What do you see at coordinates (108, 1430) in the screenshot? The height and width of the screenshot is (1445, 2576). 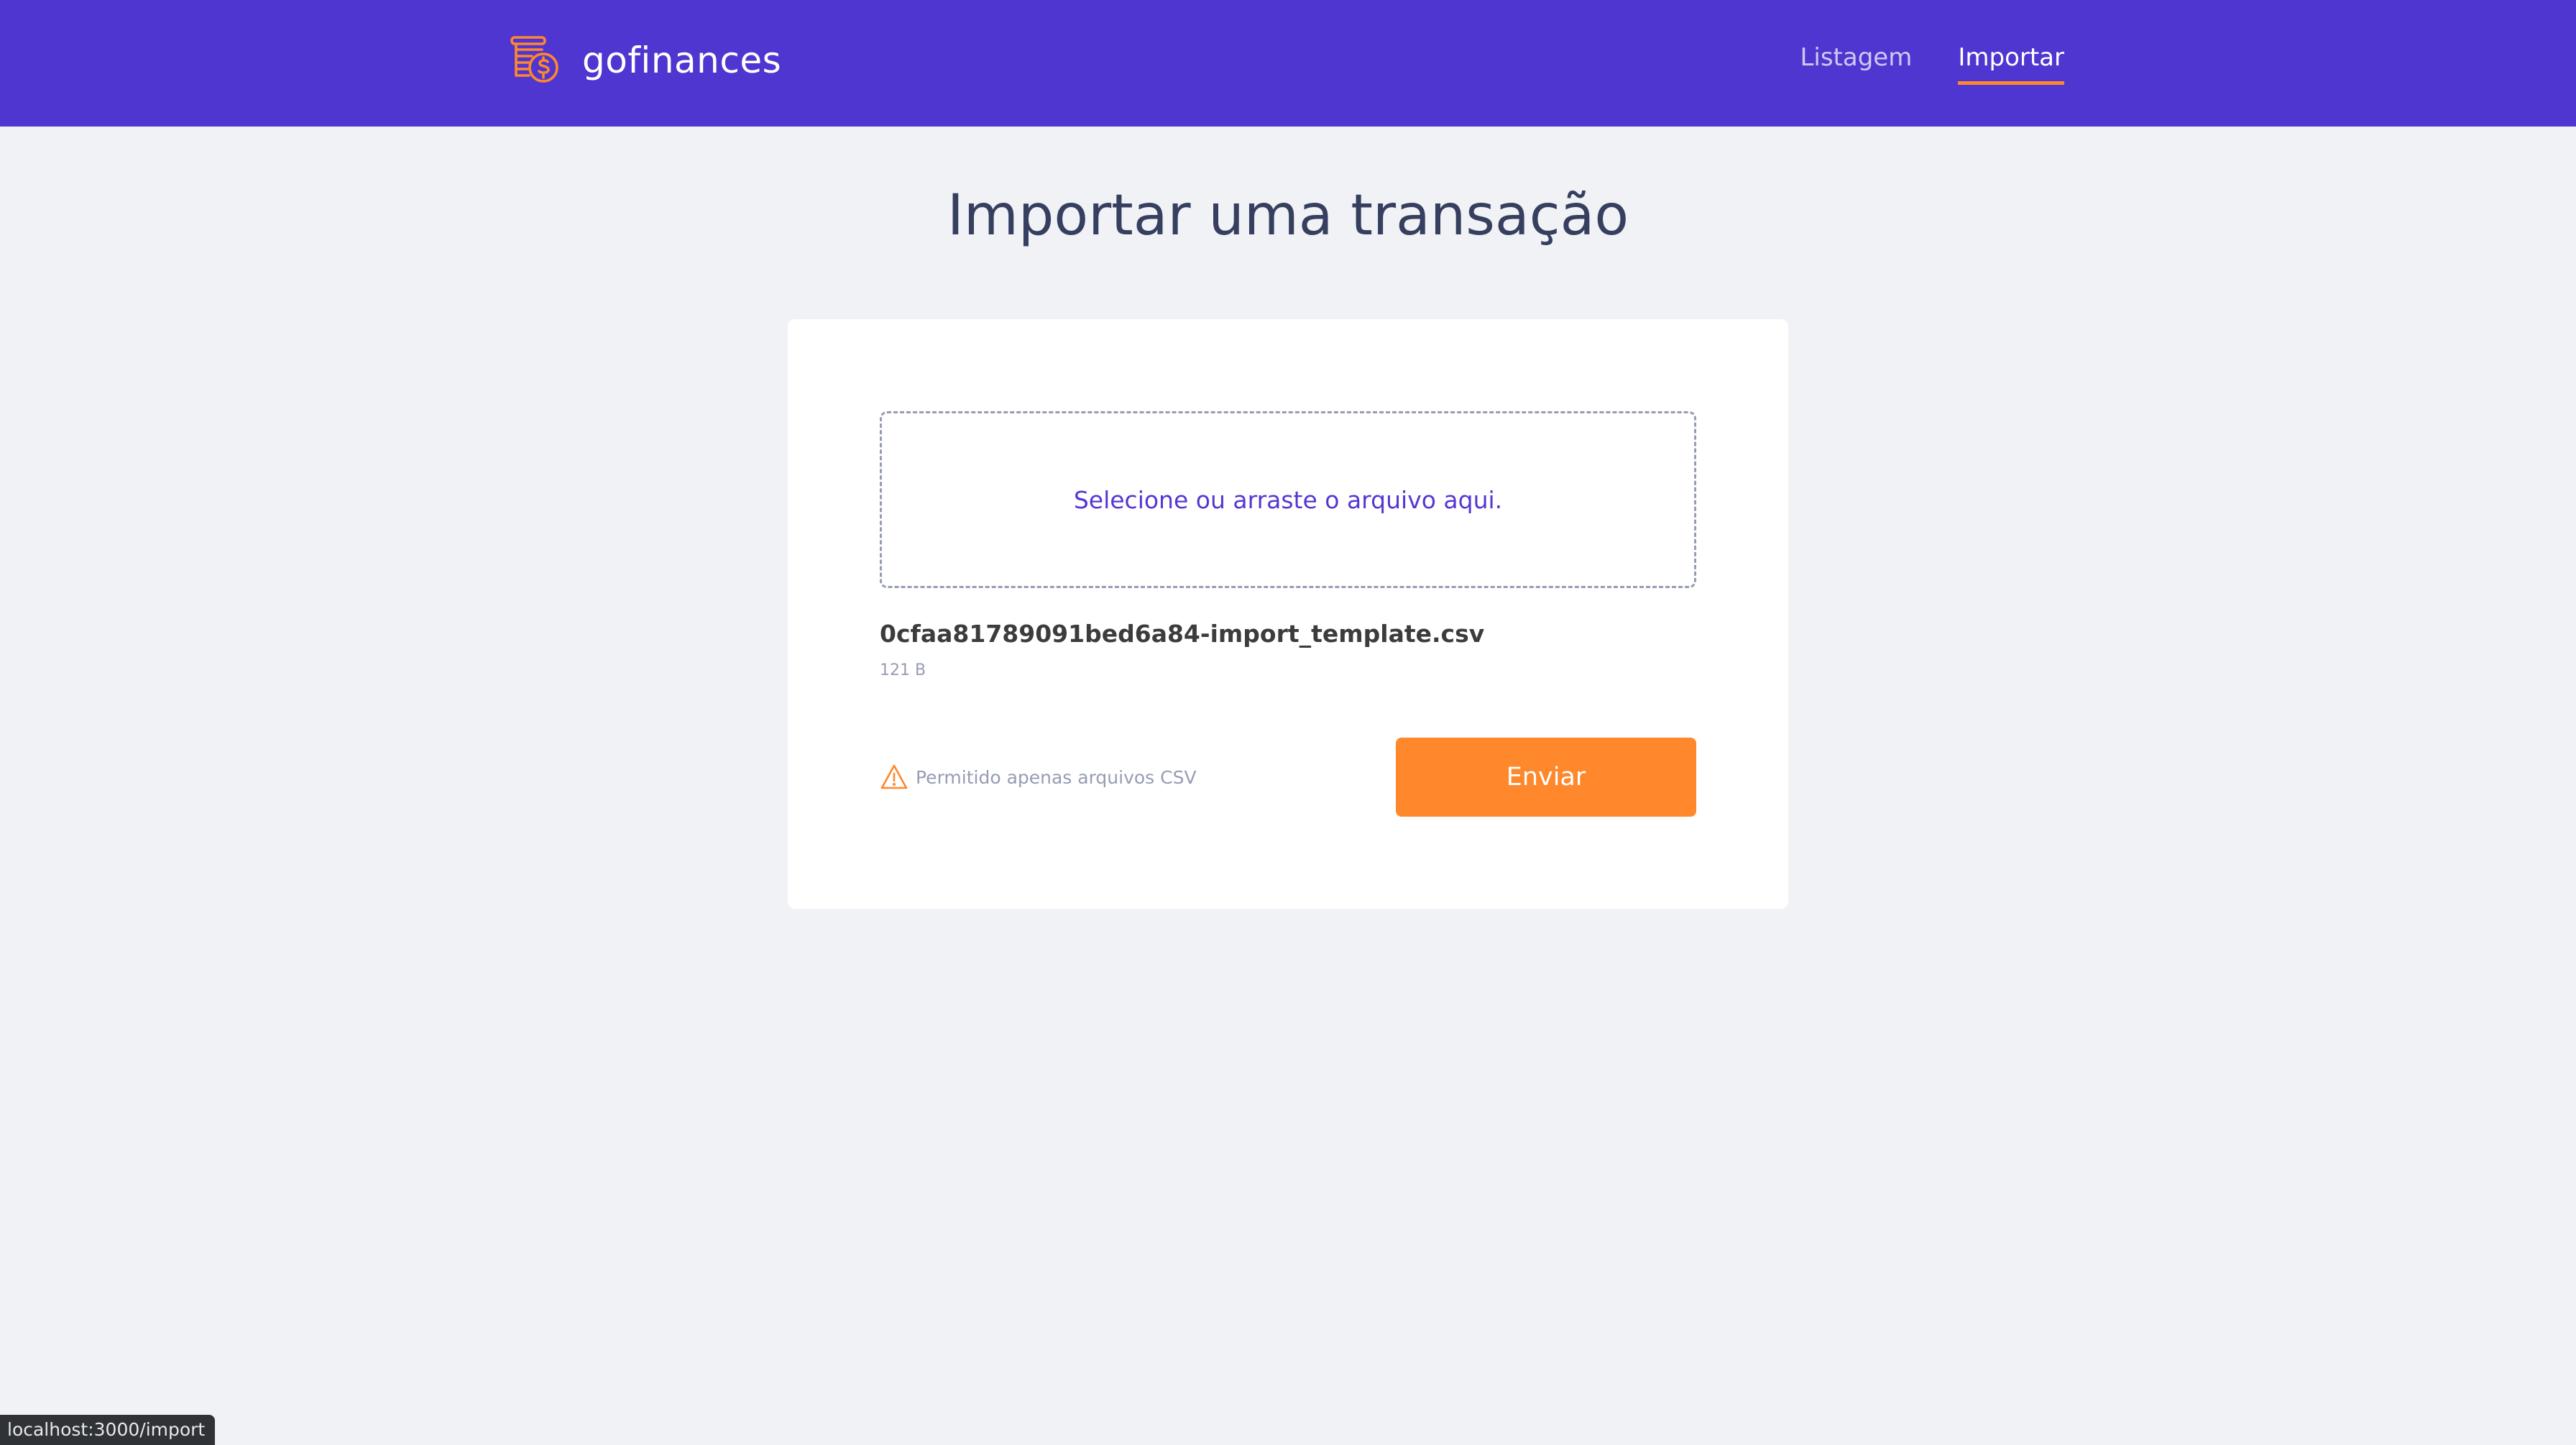 I see `link-status-bar: localhost:3000/import` at bounding box center [108, 1430].